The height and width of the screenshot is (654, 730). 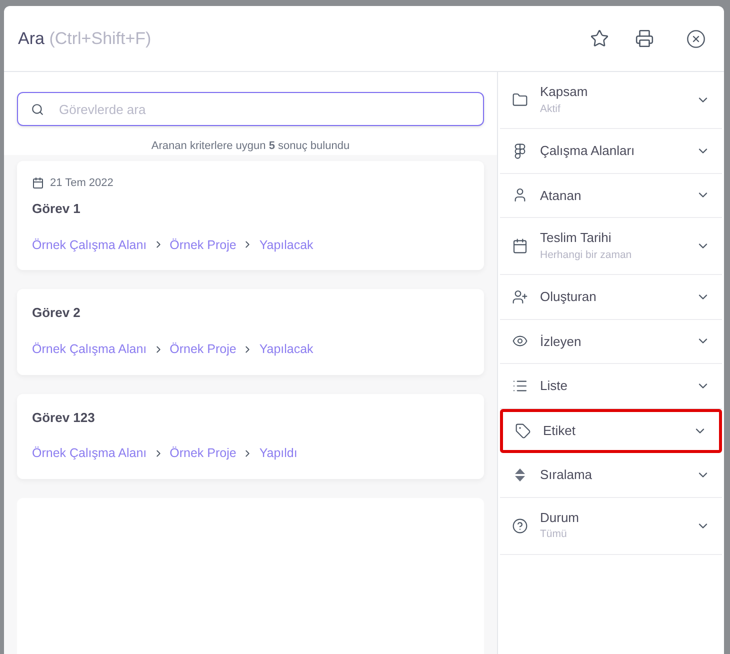 I want to click on filter-label: Etiket, so click(x=559, y=431).